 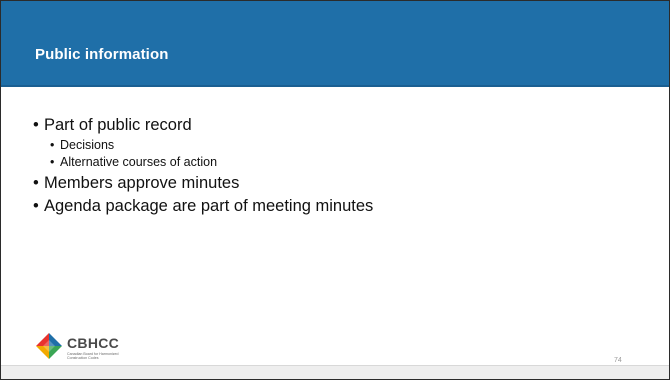 What do you see at coordinates (335, 372) in the screenshot?
I see `footer-bar` at bounding box center [335, 372].